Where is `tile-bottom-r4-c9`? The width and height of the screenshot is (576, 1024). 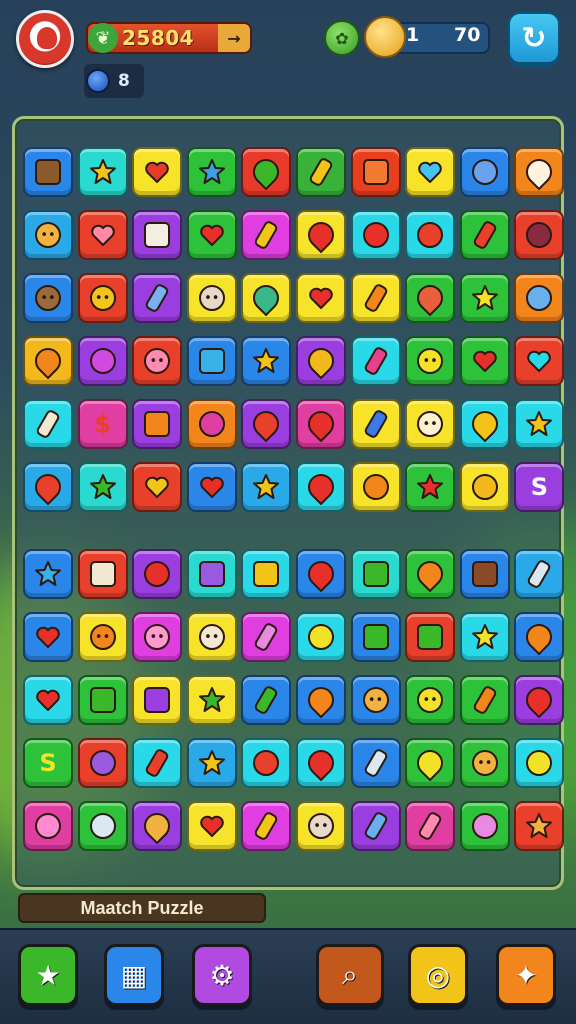 tile-bottom-r4-c9 is located at coordinates (539, 826).